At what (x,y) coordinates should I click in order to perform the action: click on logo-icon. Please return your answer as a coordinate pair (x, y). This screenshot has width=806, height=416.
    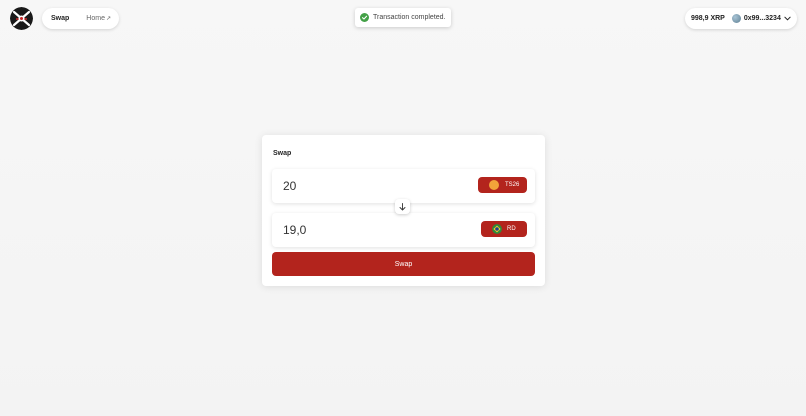
    Looking at the image, I should click on (21, 18).